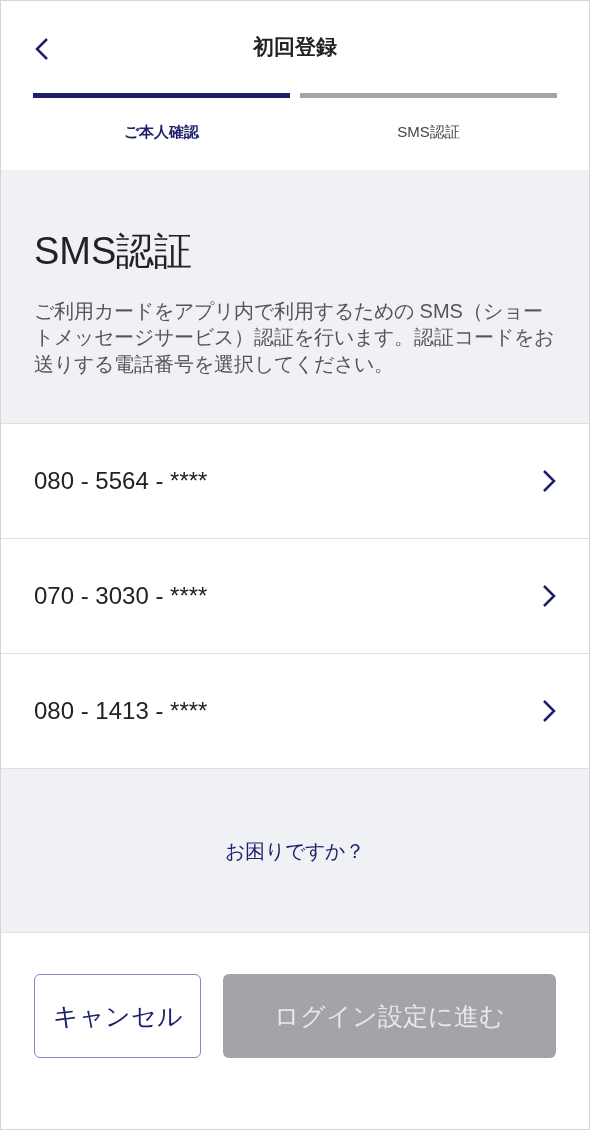 The height and width of the screenshot is (1130, 590). Describe the element at coordinates (294, 337) in the screenshot. I see `description-text: ご利用カードをアプリ内で利用するための SMS（ショートメッセージサービス）認証を行います。認証コードをお送りする電話番号を選択してください。` at that location.